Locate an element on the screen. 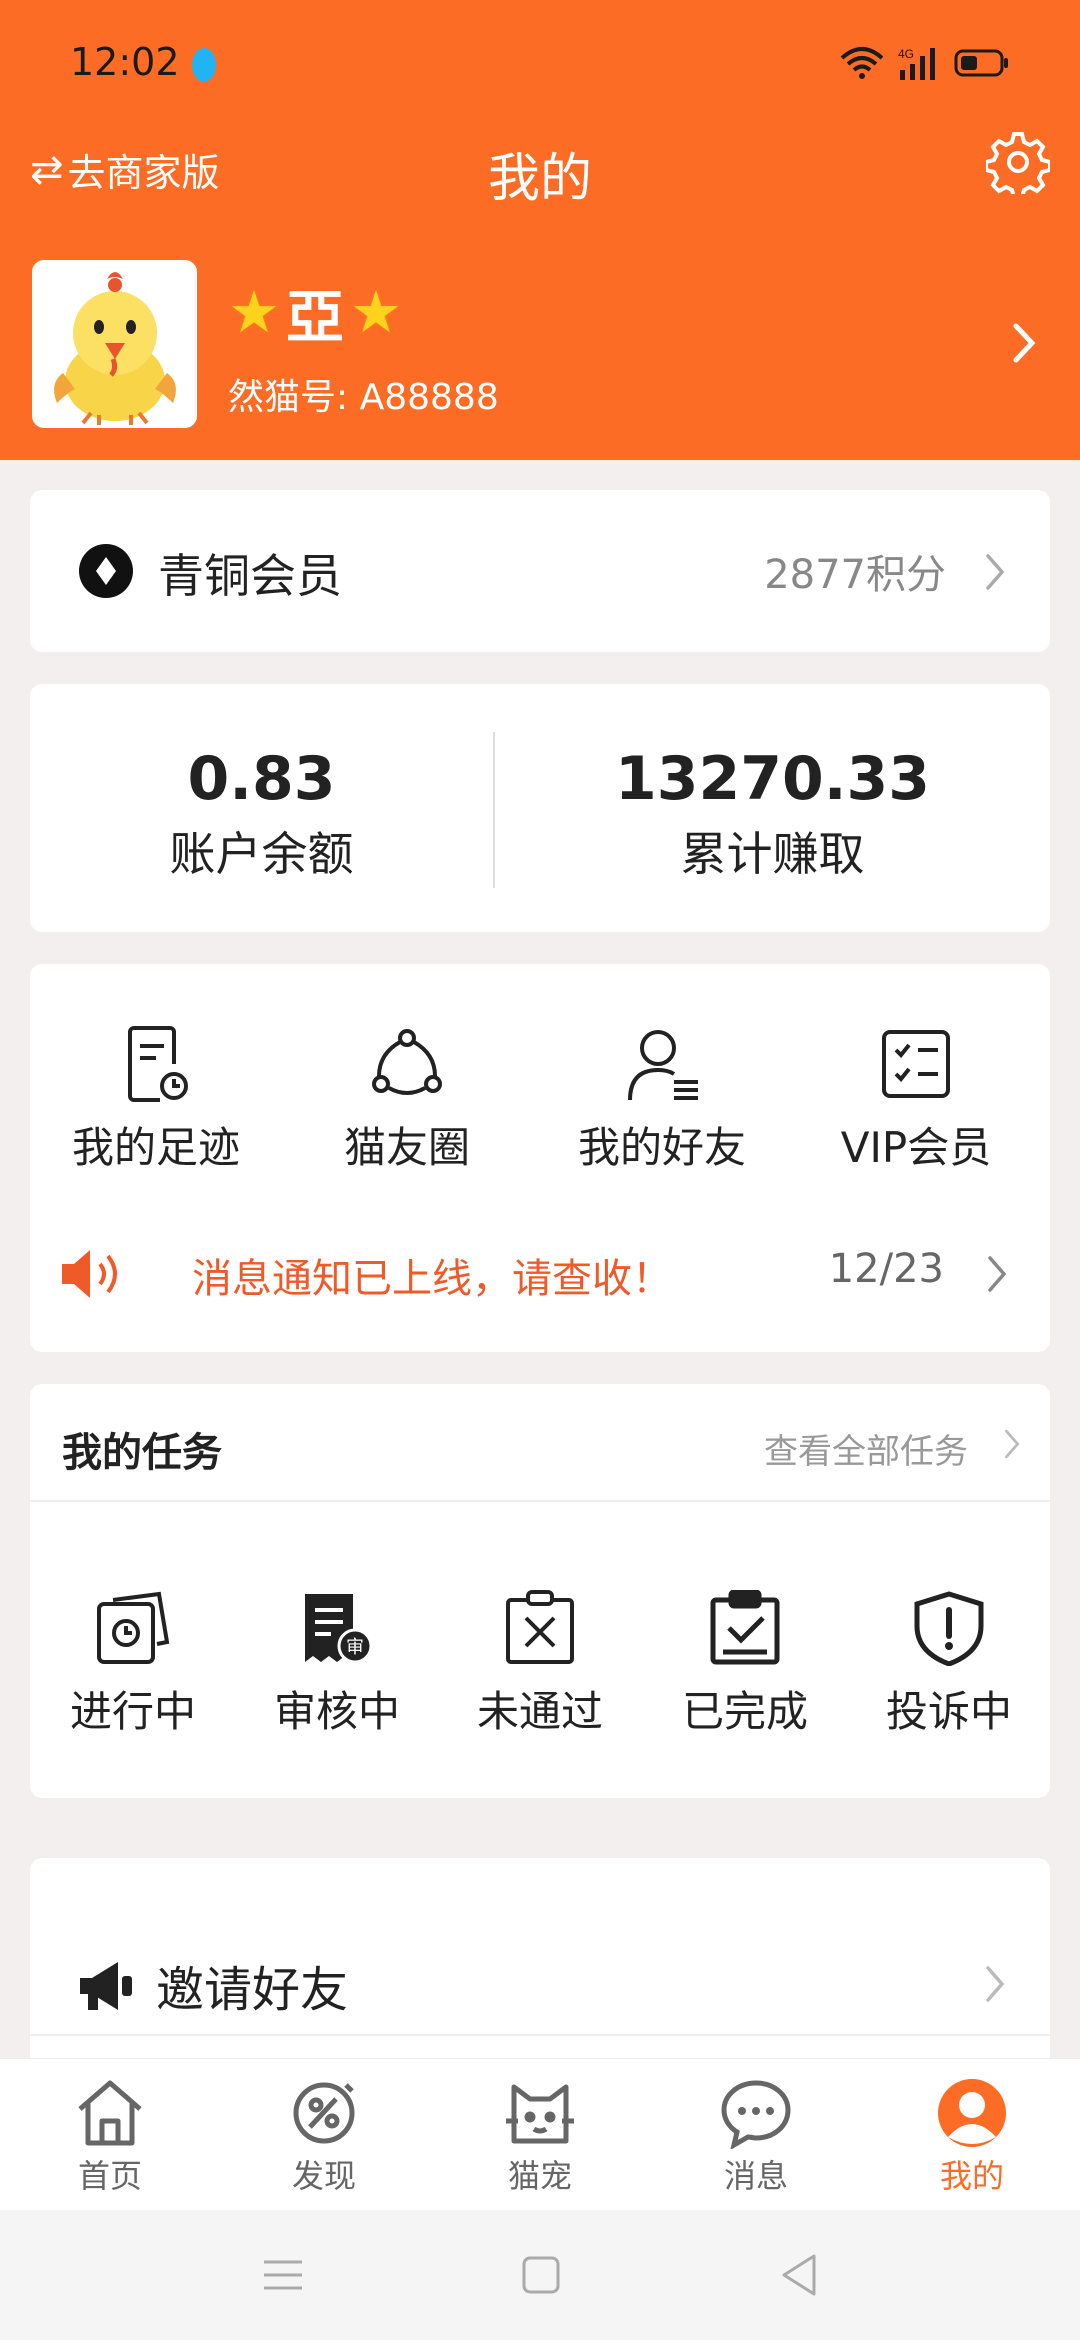 Image resolution: width=1080 pixels, height=2340 pixels. bottom-nav: 首页 发现 猫宠 消息 我的 is located at coordinates (540, 2134).